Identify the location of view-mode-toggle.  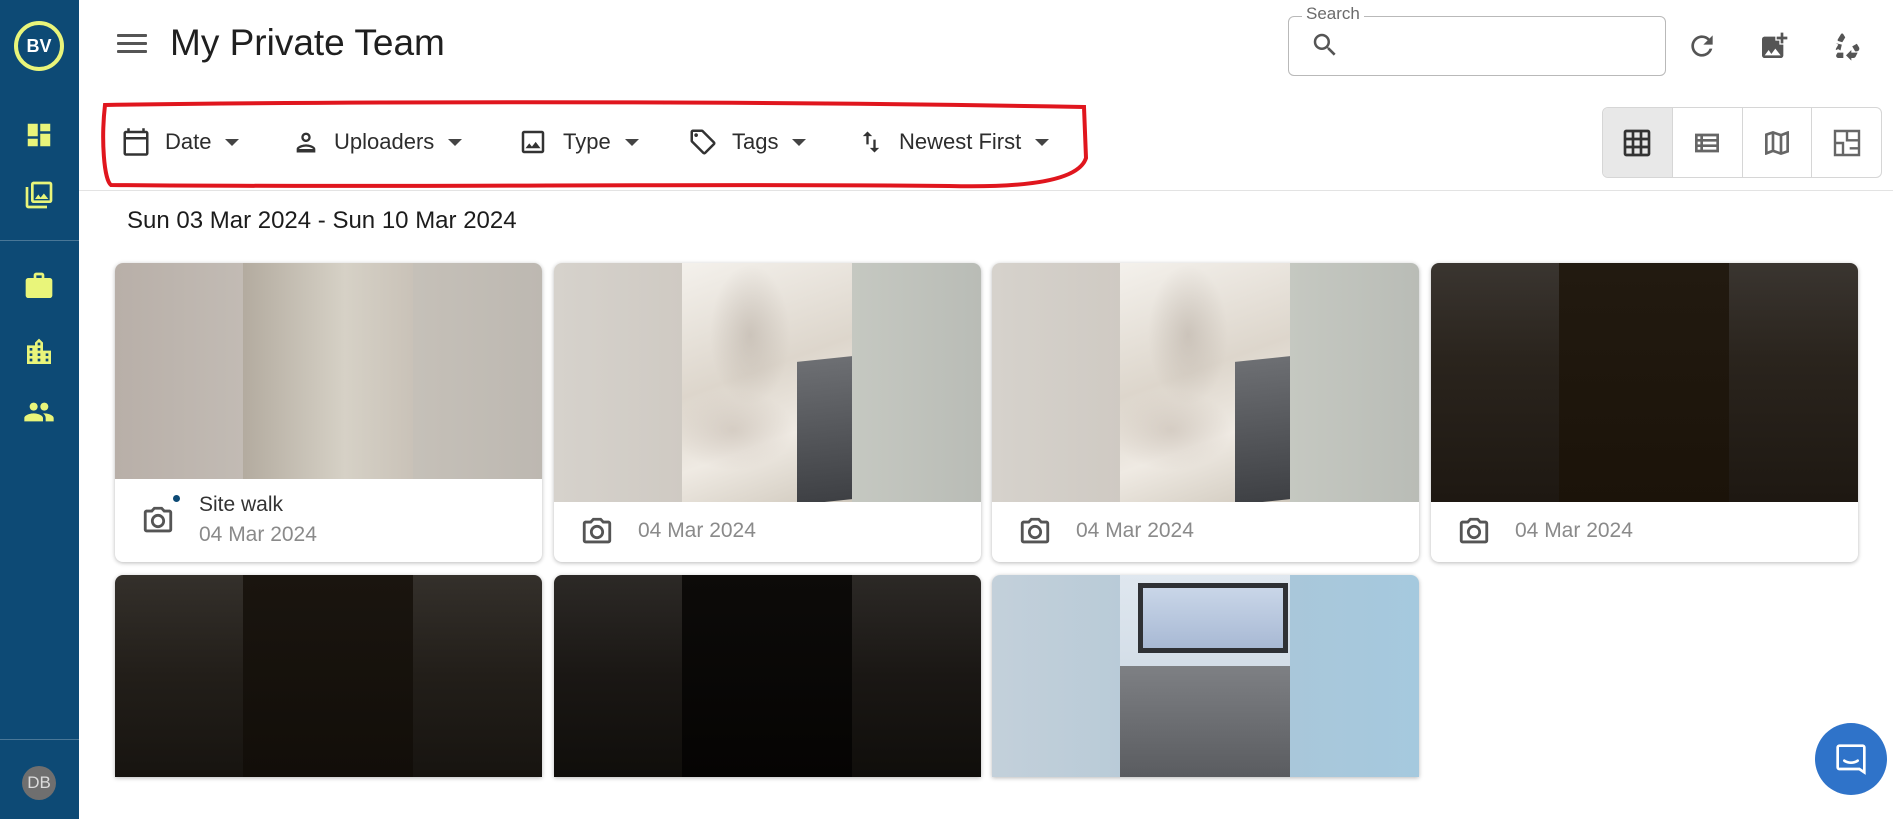
(1742, 142).